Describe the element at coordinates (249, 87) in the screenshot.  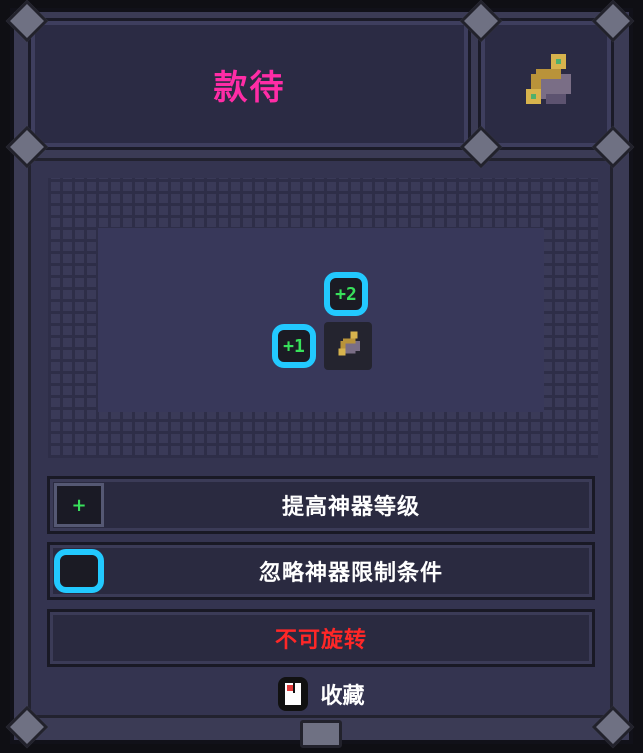
I see `relic-title: 款待` at that location.